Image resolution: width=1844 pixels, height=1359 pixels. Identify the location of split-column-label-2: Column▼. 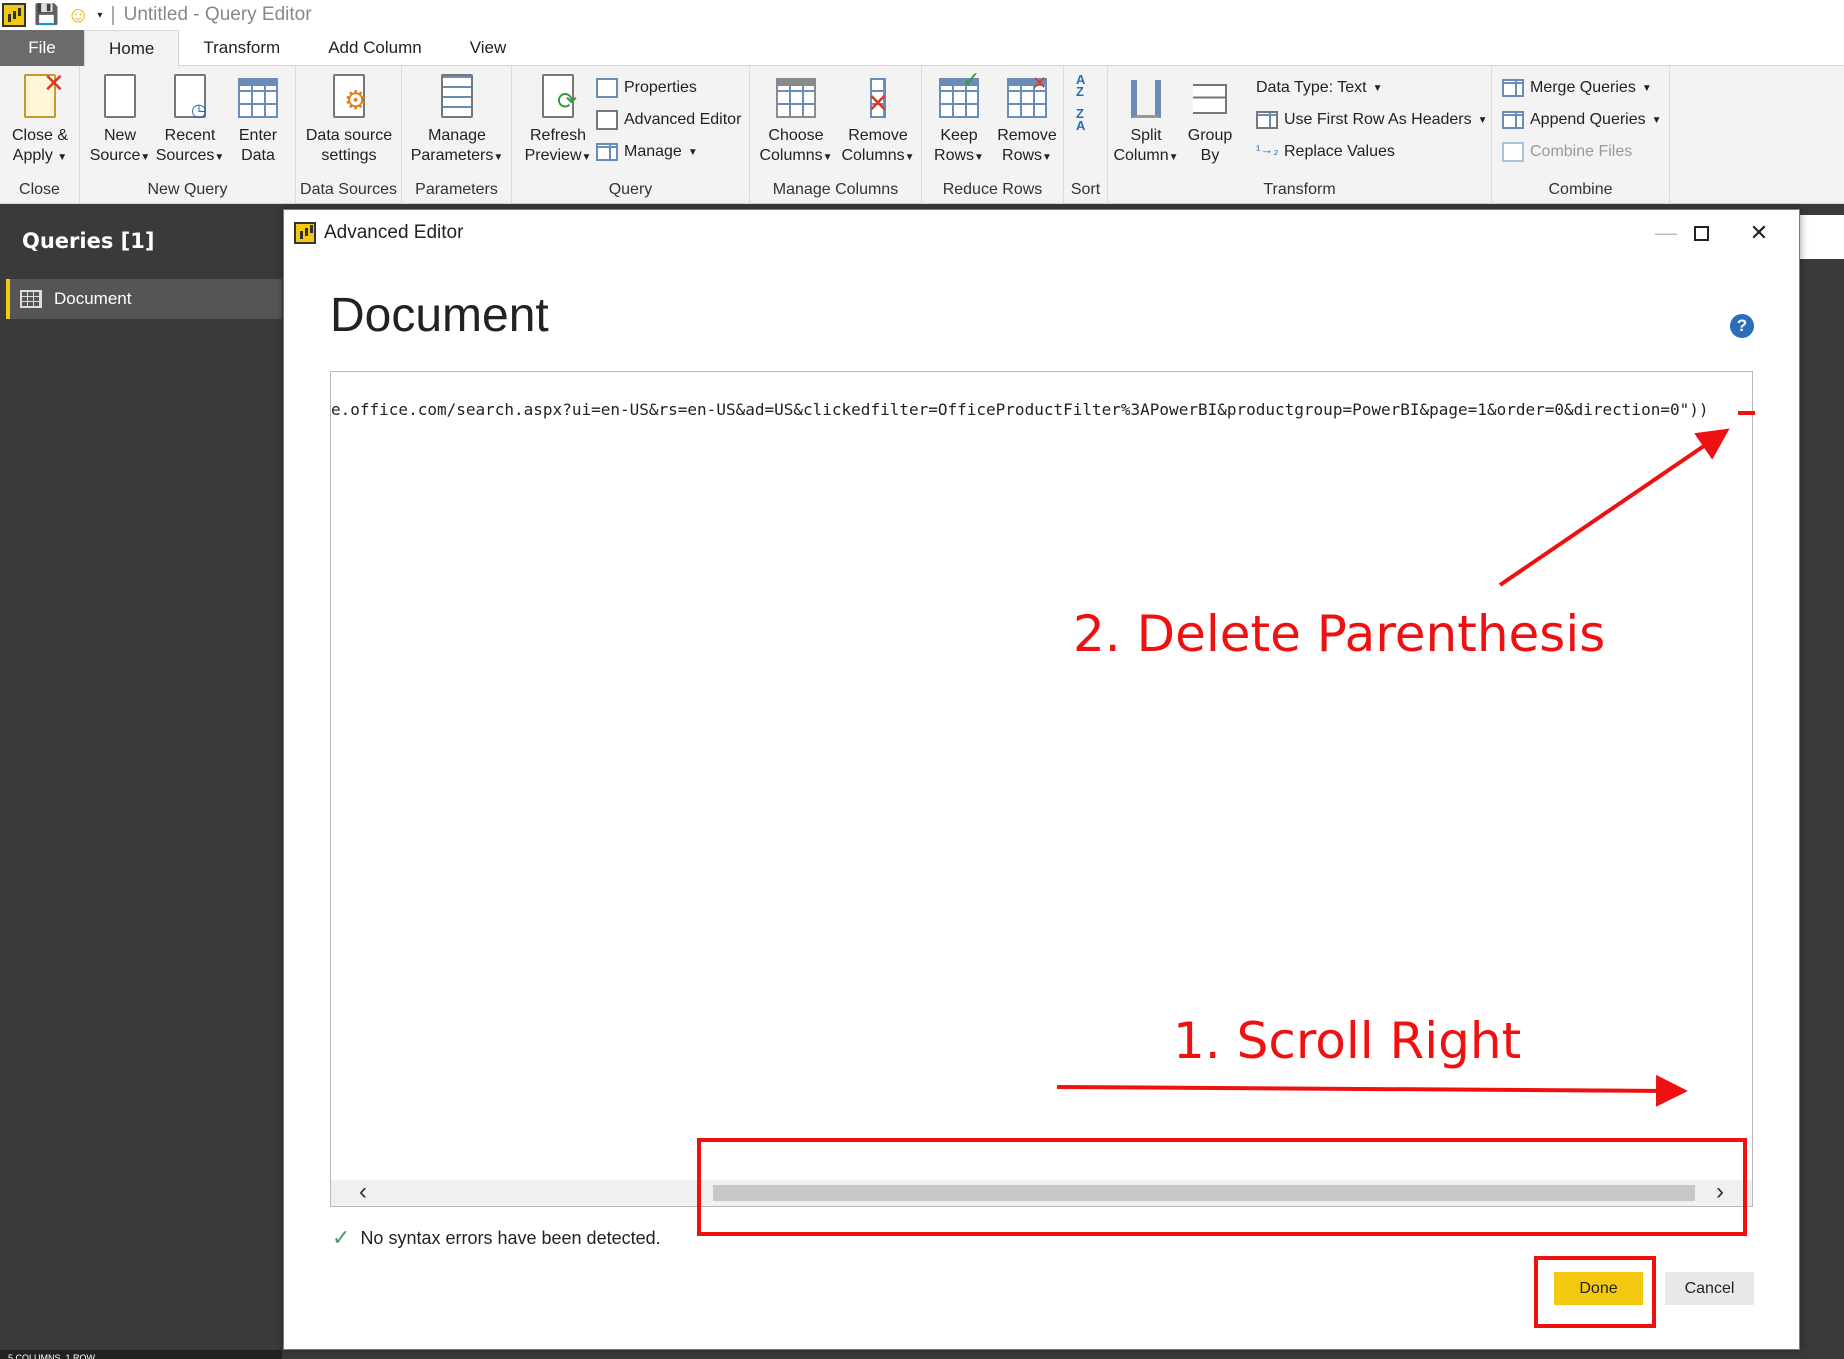
(1146, 155).